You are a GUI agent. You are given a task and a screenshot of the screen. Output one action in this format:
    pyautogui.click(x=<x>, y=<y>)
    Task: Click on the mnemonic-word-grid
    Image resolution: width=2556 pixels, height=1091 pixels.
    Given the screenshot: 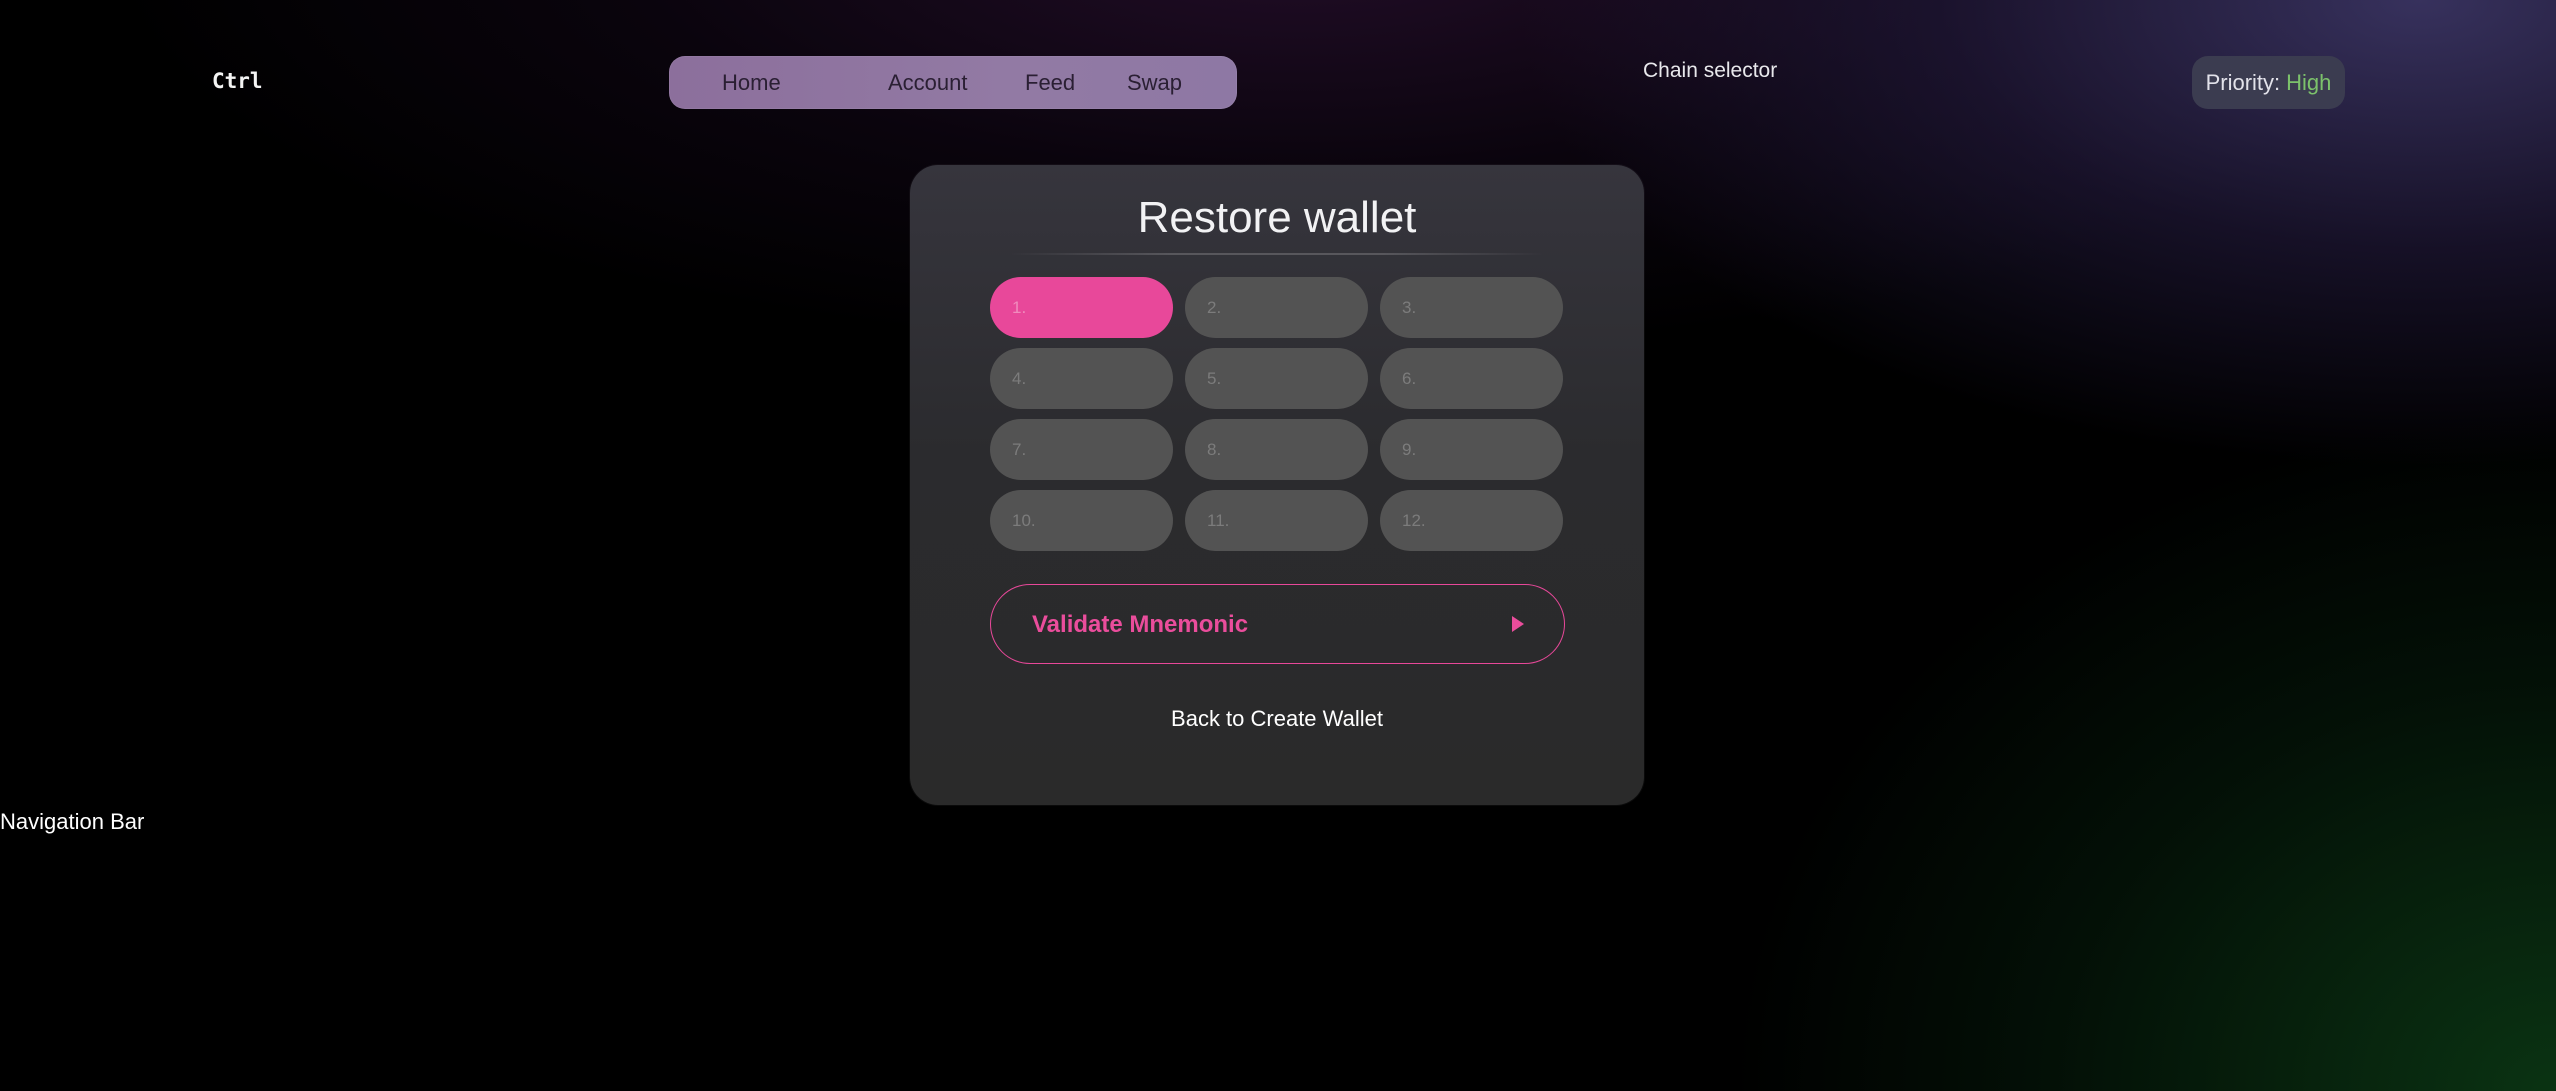 What is the action you would take?
    pyautogui.click(x=1276, y=414)
    